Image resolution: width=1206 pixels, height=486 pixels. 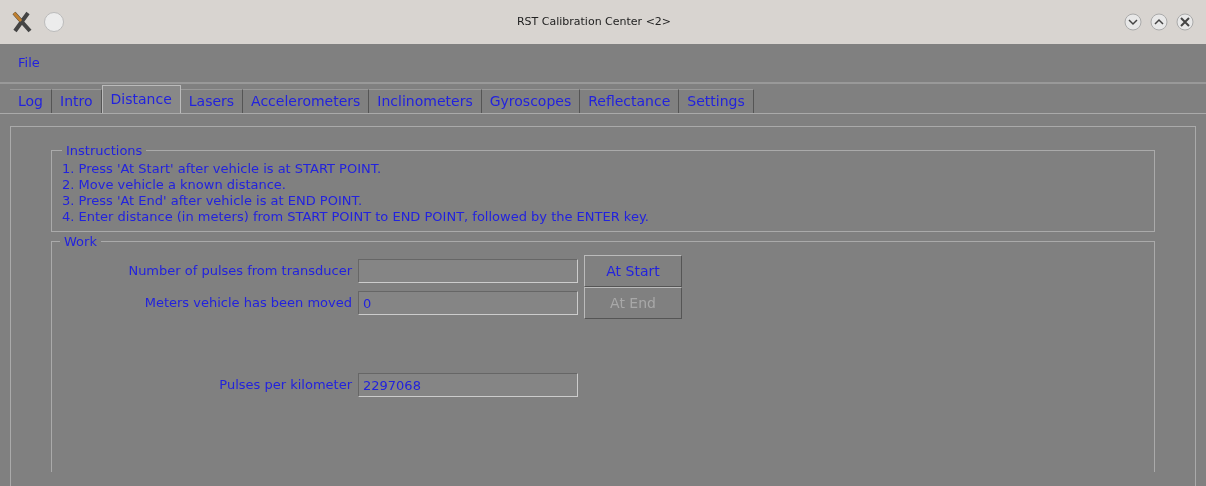 I want to click on instruction-line: 1. Press 'At Start' after vehicle is at START POINT., so click(x=222, y=168).